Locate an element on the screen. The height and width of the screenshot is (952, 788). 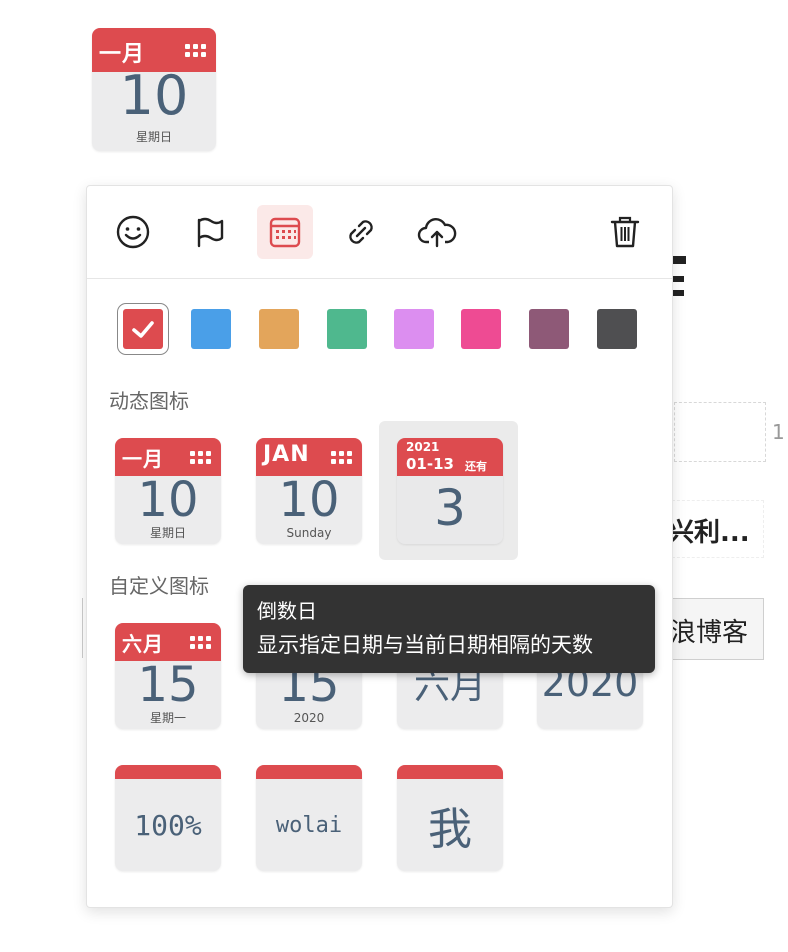
custom-icon-text: 我 is located at coordinates (450, 829).